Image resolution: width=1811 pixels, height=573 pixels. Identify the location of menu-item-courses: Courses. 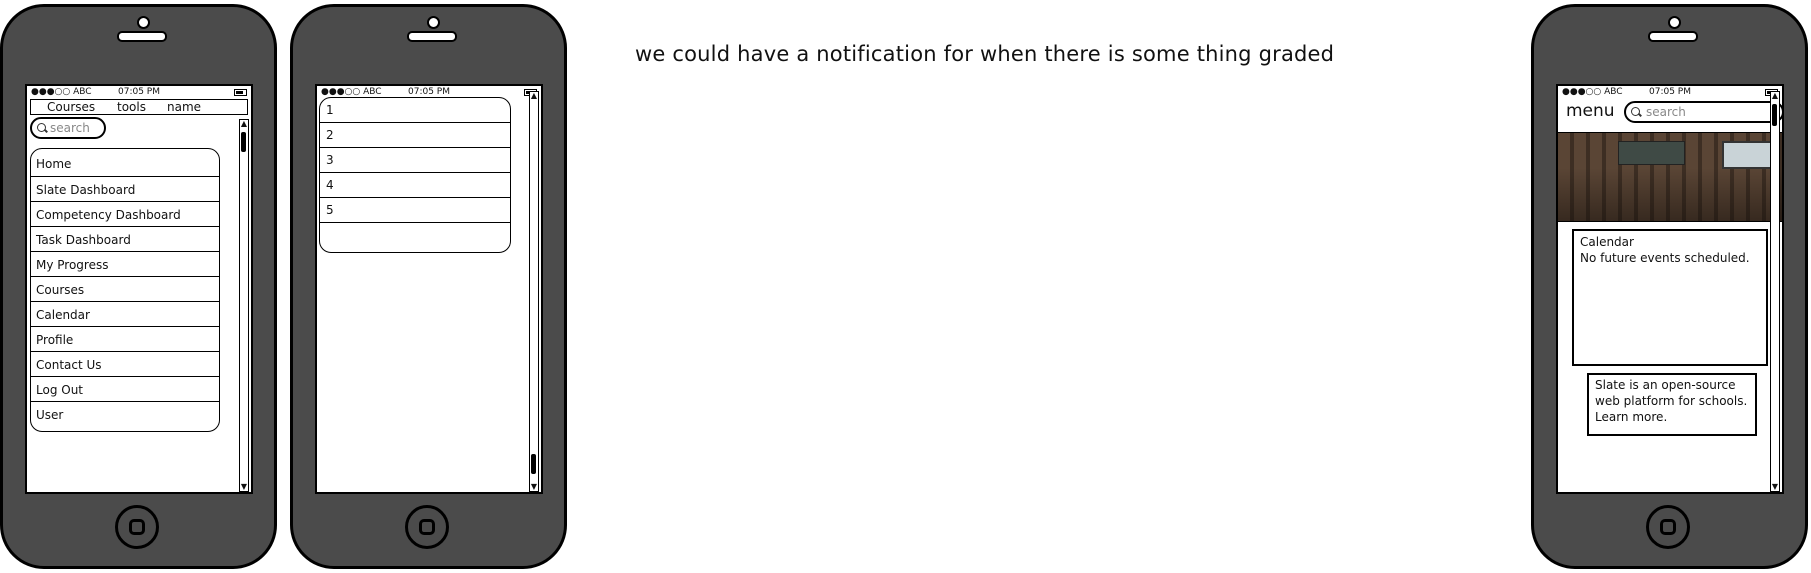
(125, 289).